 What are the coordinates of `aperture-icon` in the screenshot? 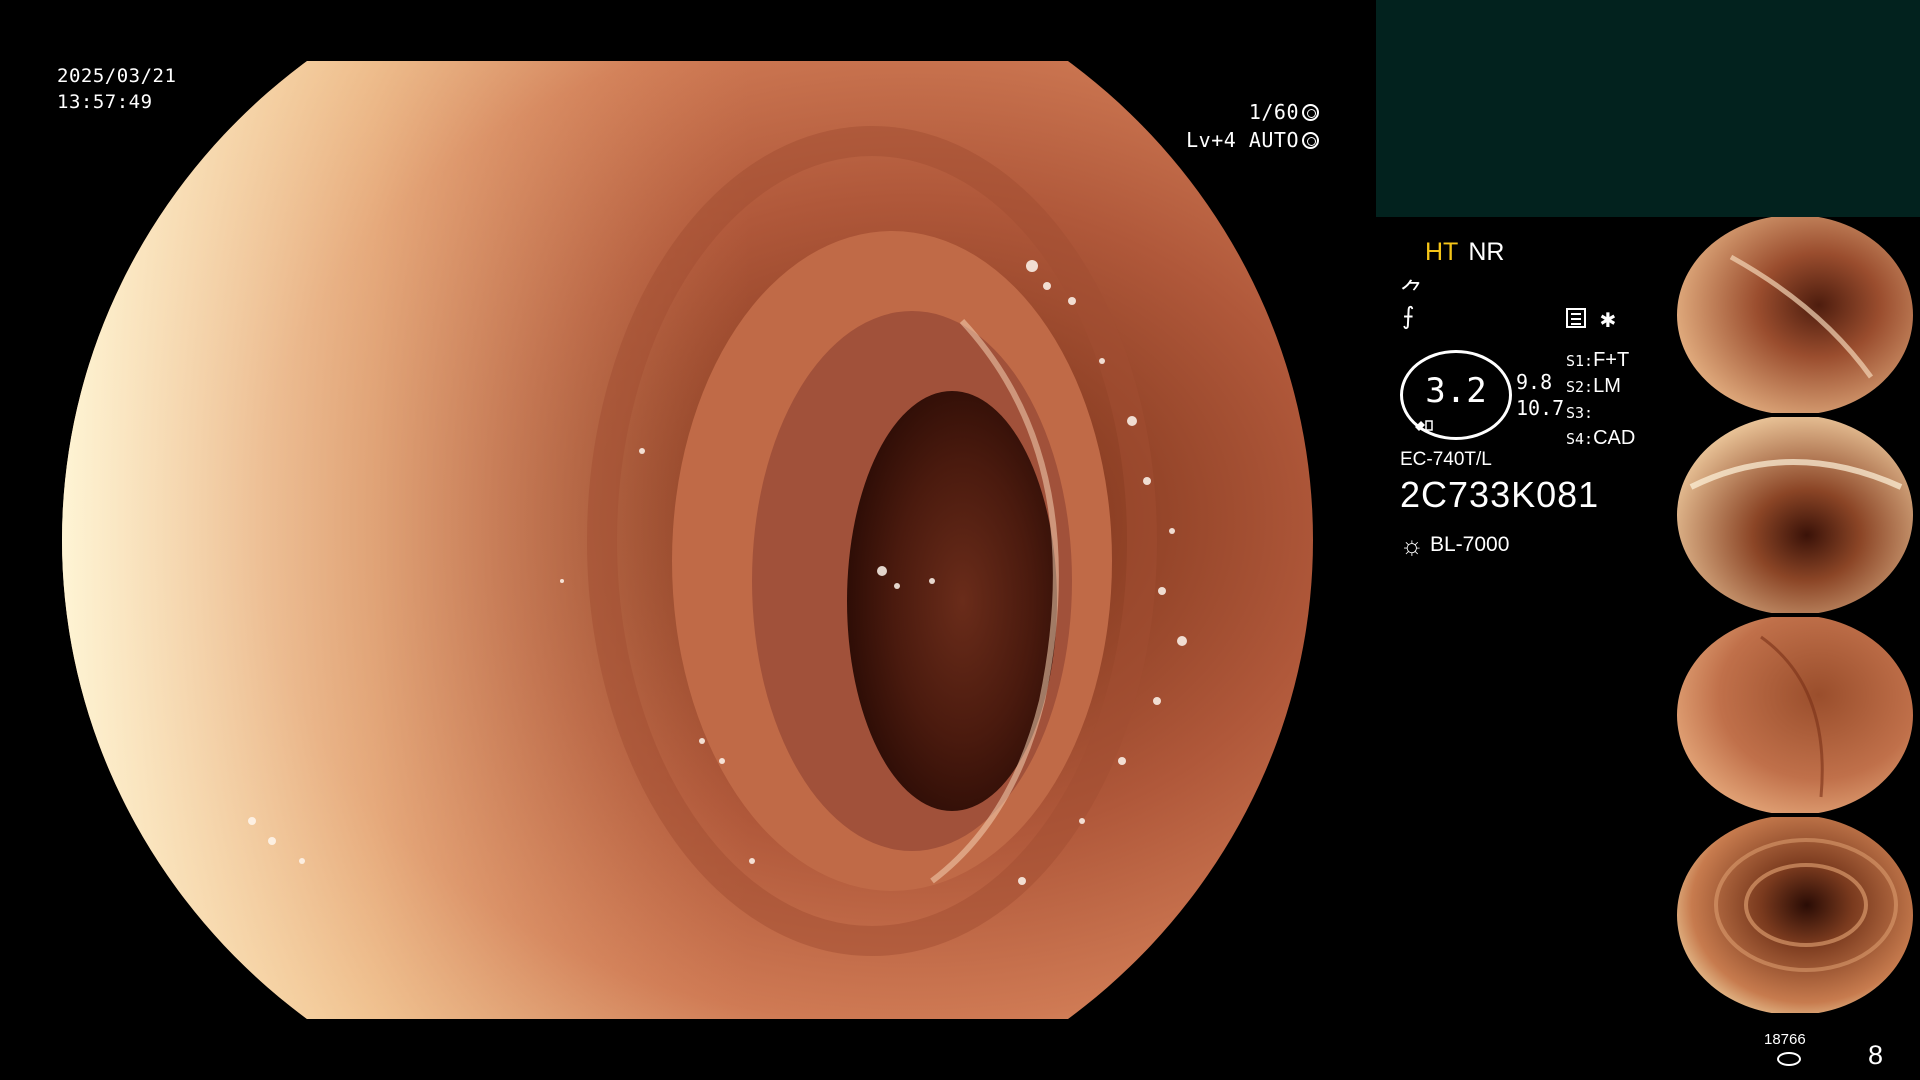 It's located at (1310, 112).